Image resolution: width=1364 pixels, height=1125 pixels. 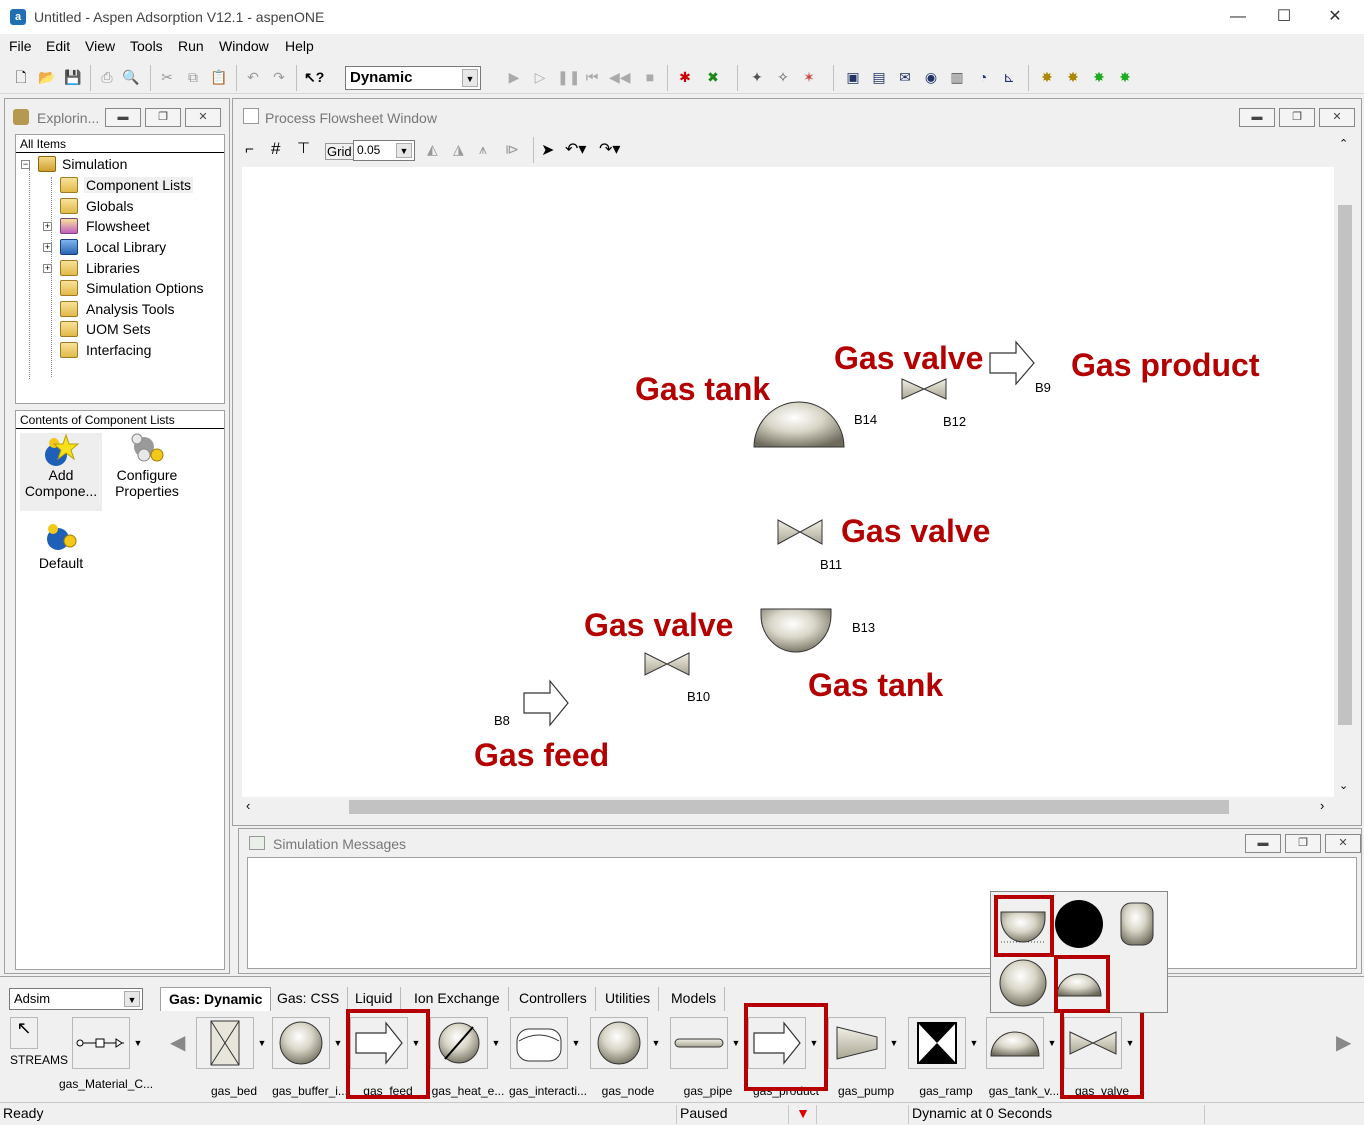 What do you see at coordinates (1012, 363) in the screenshot?
I see `gas-product-b9` at bounding box center [1012, 363].